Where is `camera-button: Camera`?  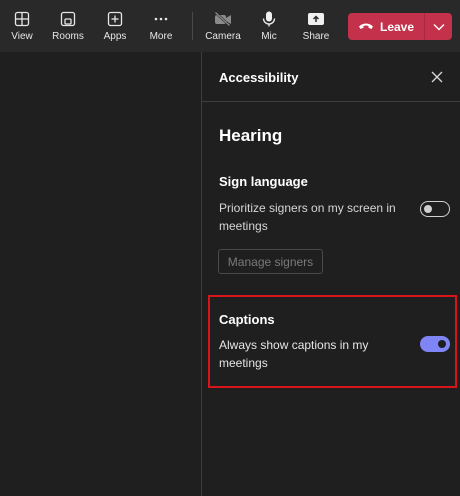 camera-button: Camera is located at coordinates (223, 26).